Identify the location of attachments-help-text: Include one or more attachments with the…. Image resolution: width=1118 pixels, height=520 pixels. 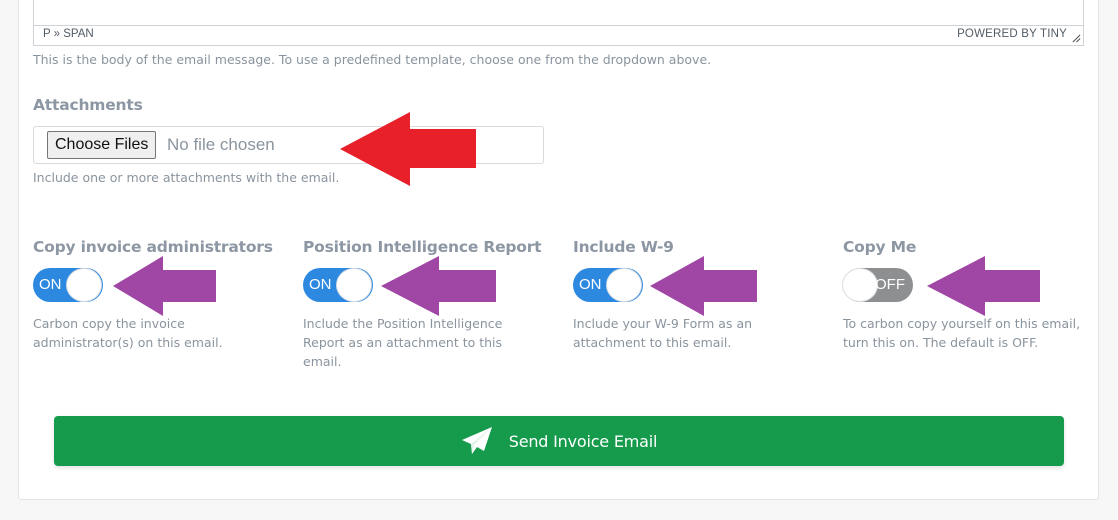
(186, 177).